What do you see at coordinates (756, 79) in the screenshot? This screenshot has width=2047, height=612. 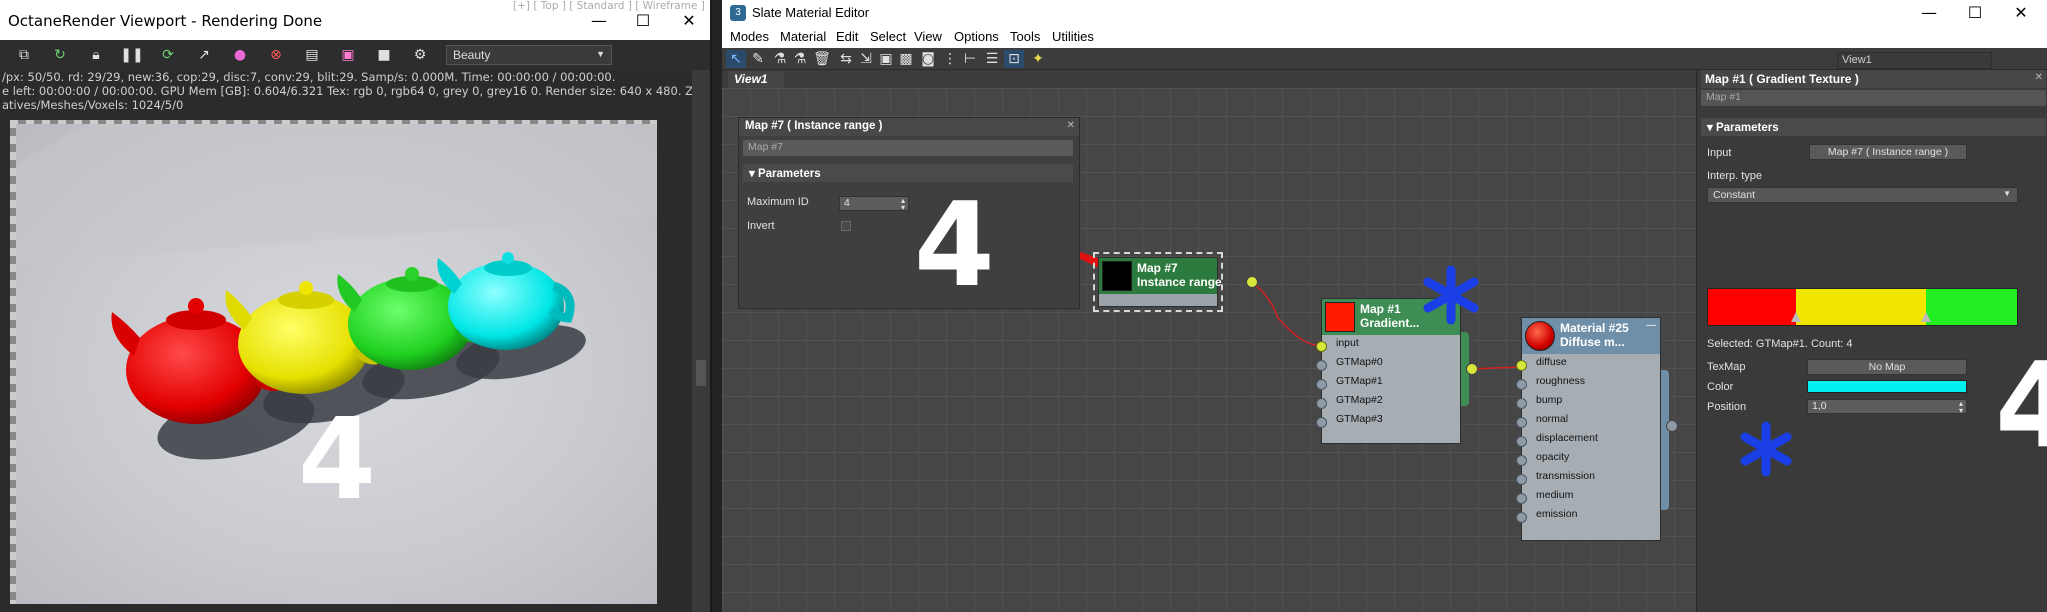 I see `tab-view1: View1` at bounding box center [756, 79].